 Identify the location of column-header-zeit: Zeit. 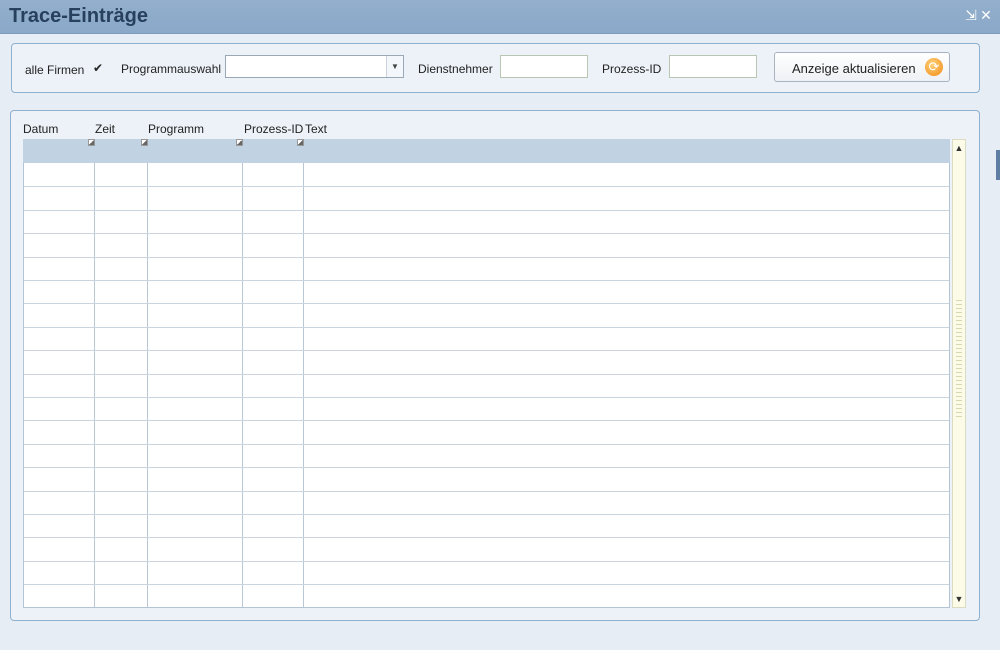
(105, 129).